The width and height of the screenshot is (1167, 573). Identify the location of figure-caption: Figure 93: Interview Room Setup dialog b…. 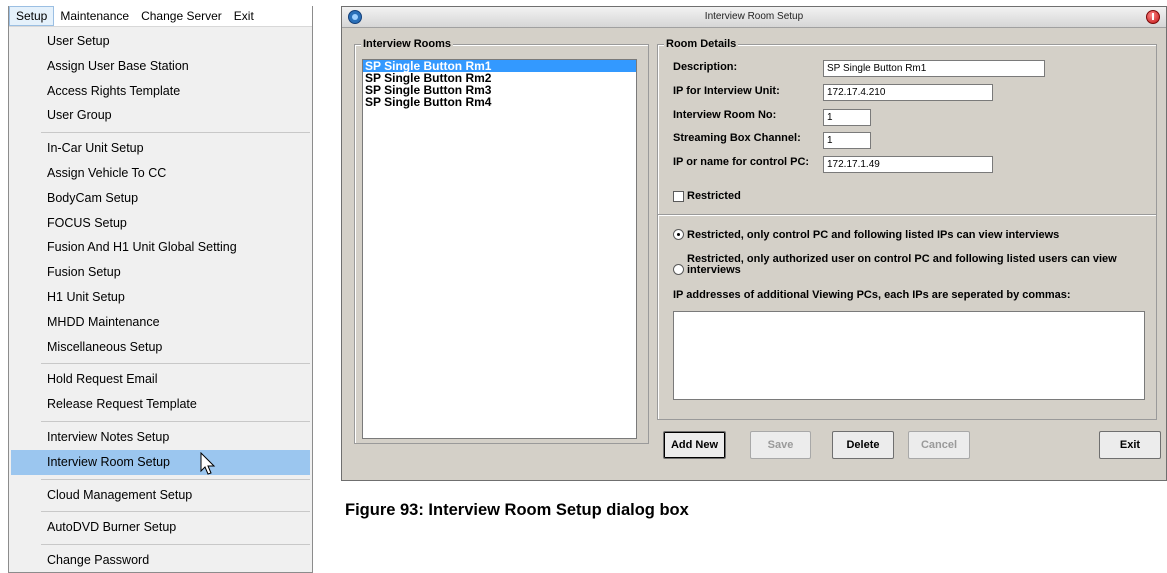
(517, 510).